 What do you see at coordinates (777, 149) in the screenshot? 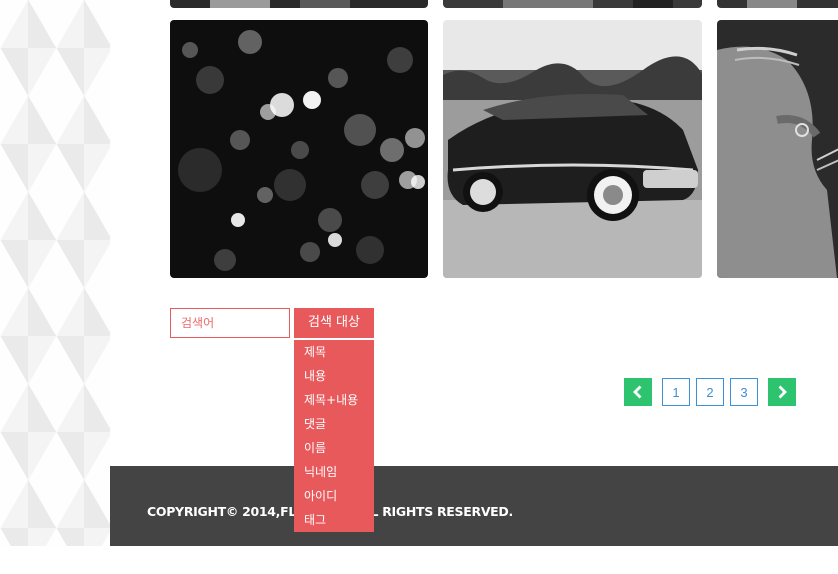
I see `gallery-image-guitar` at bounding box center [777, 149].